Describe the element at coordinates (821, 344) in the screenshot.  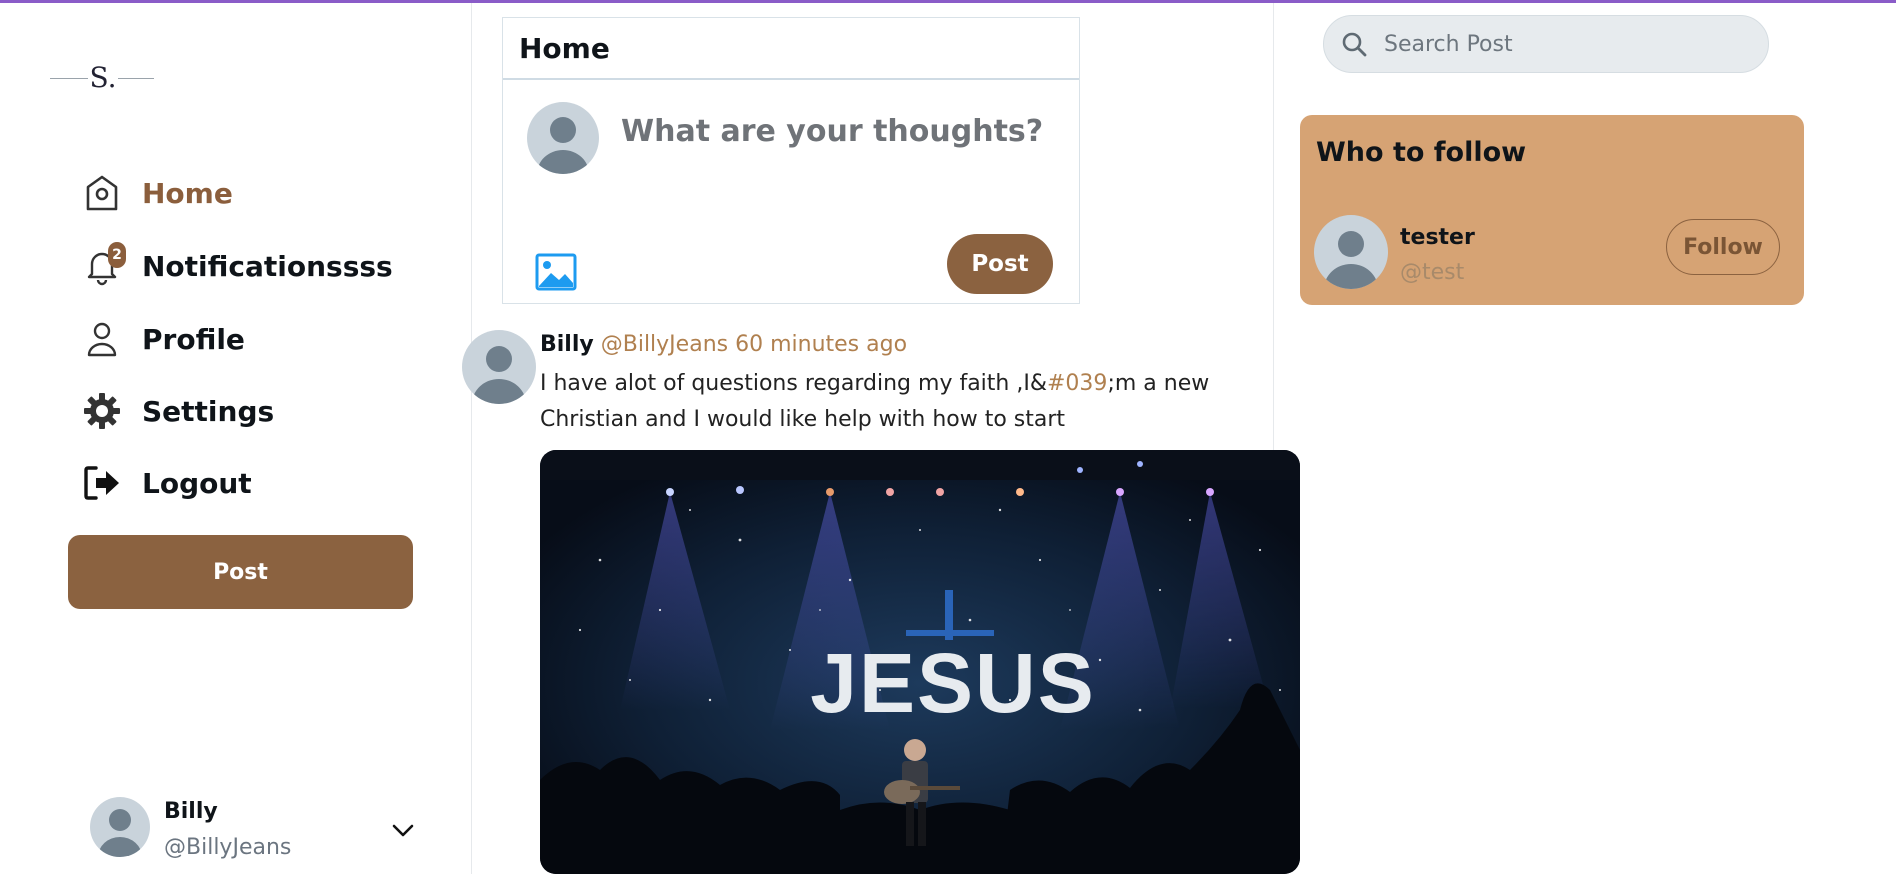
I see `post-timestamp: 60 minutes ago` at that location.